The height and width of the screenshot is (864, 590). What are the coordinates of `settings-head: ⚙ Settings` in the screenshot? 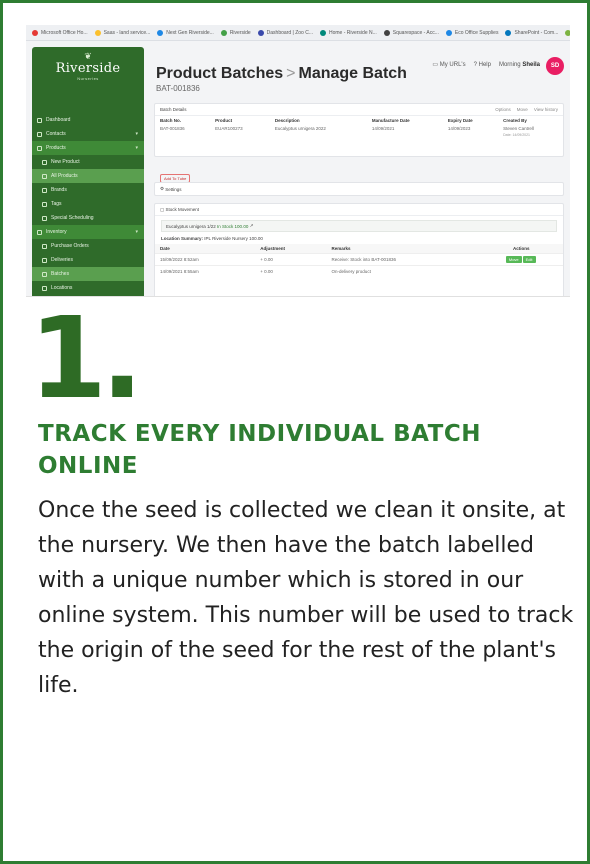 It's located at (359, 189).